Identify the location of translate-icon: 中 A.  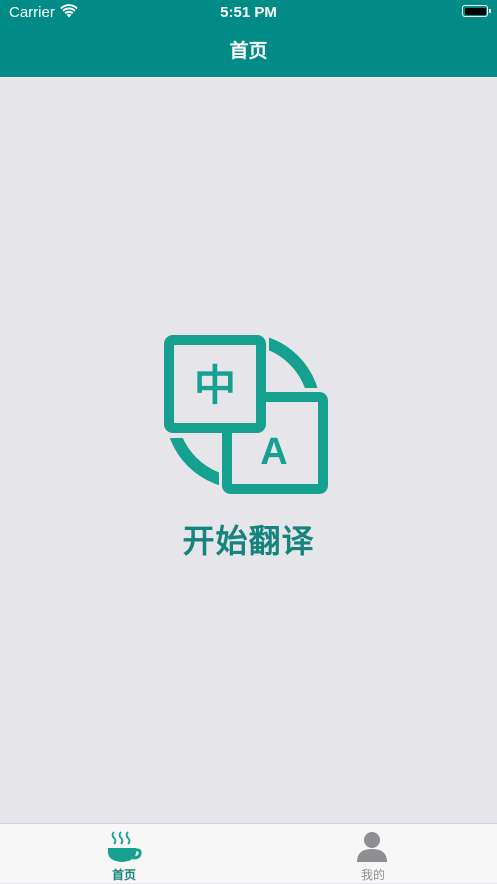
(245, 414).